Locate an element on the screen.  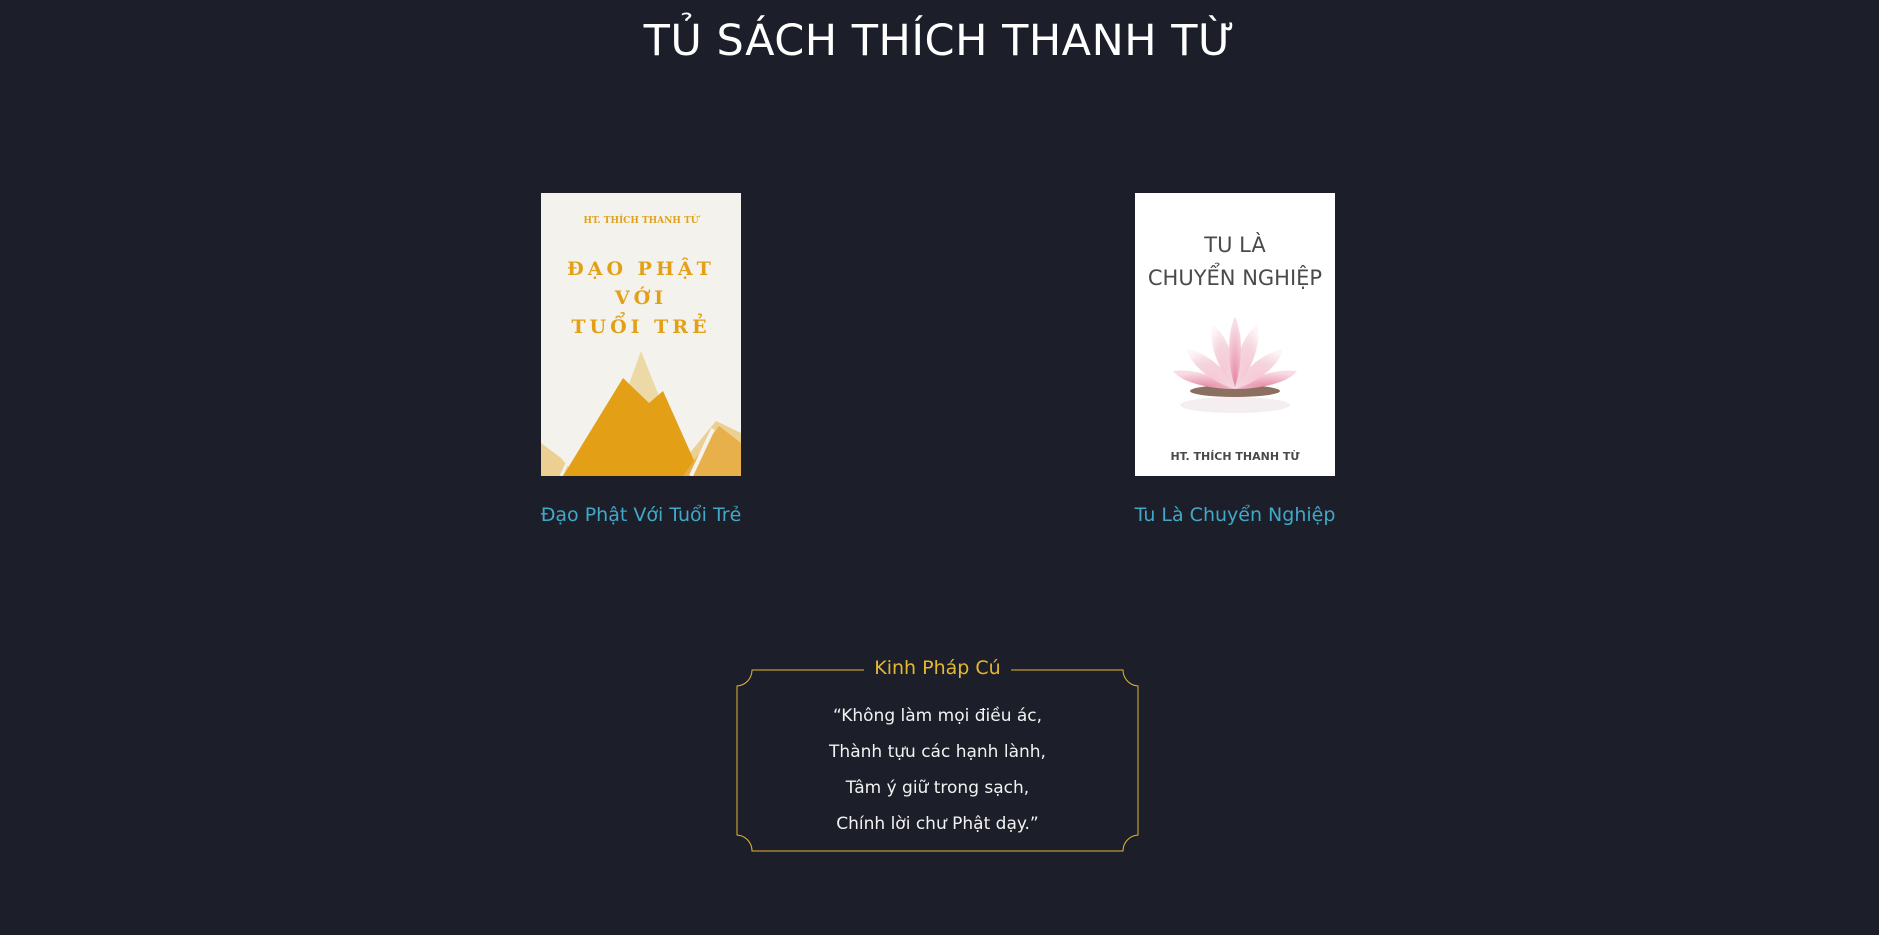
quote-line: Chính lời chư Phật dạy.” is located at coordinates (937, 824).